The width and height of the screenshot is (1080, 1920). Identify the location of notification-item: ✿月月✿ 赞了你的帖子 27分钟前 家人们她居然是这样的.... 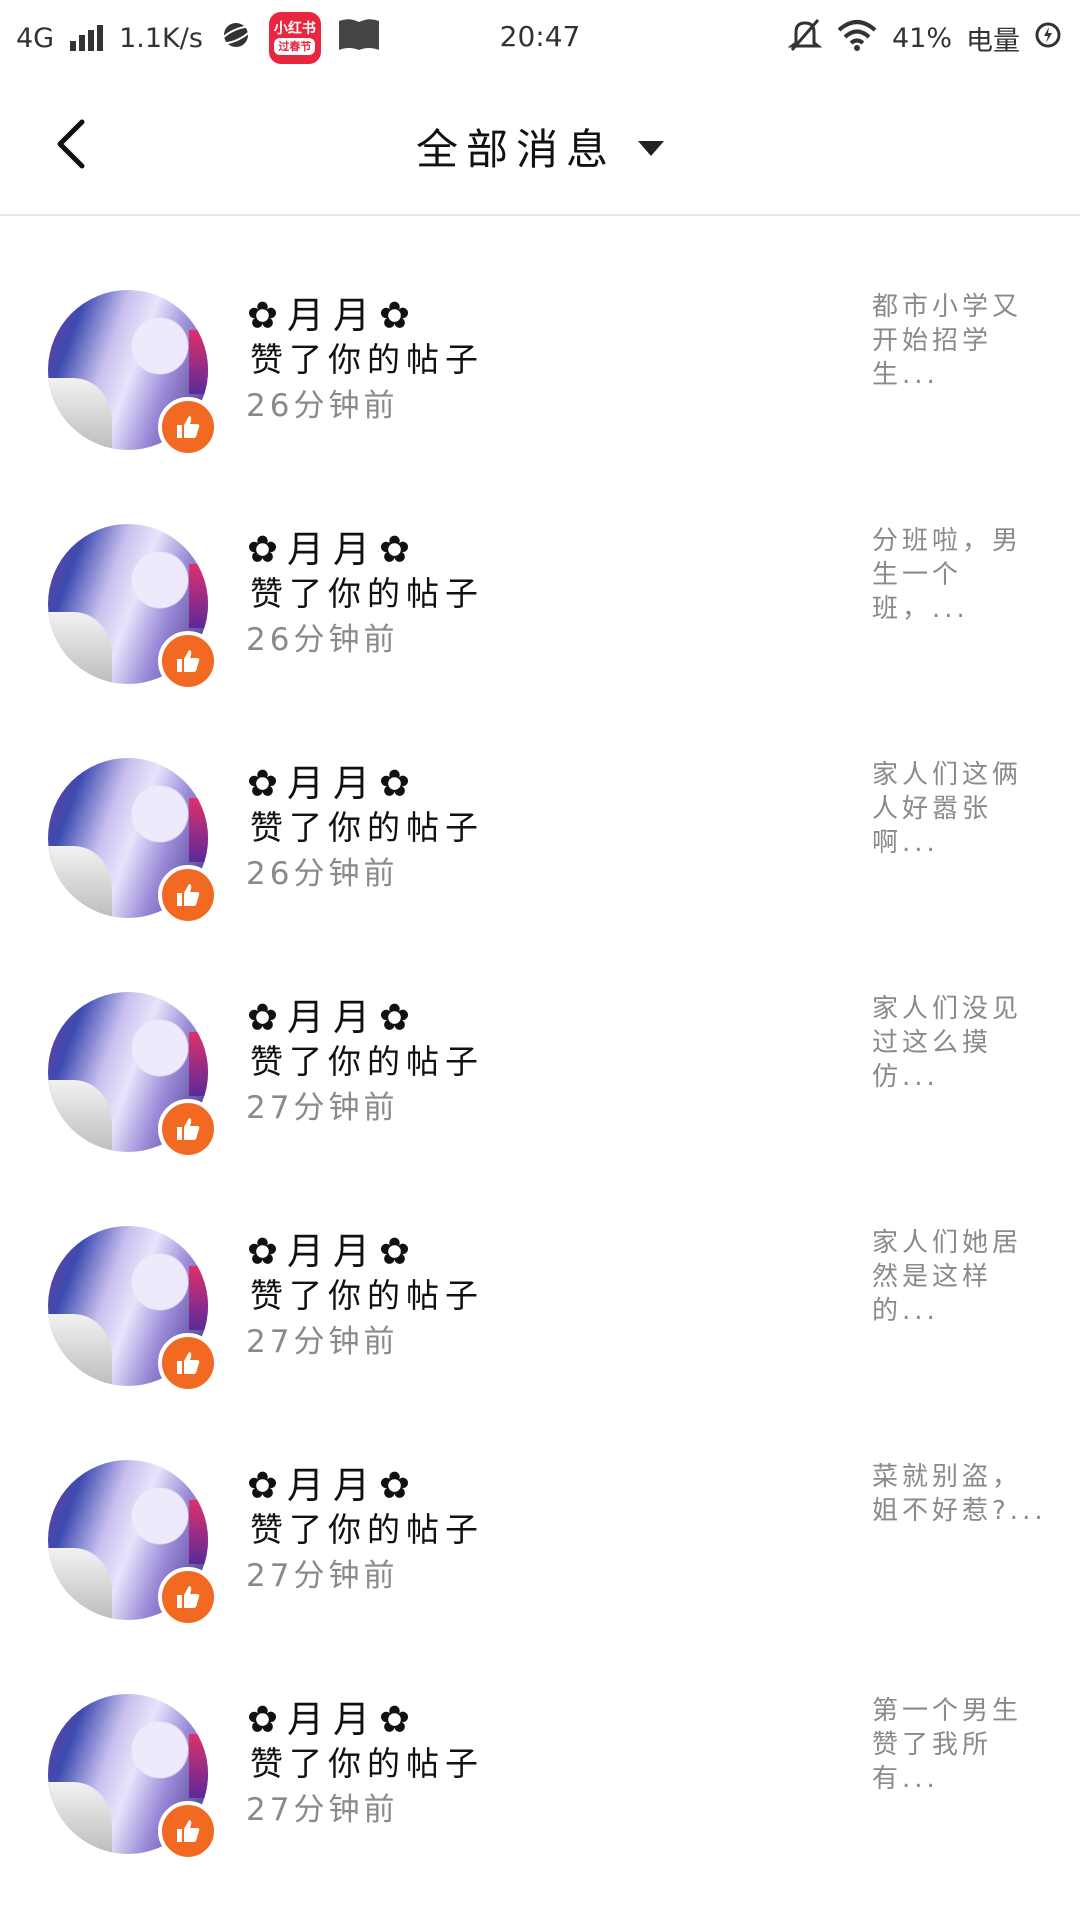
(540, 1272).